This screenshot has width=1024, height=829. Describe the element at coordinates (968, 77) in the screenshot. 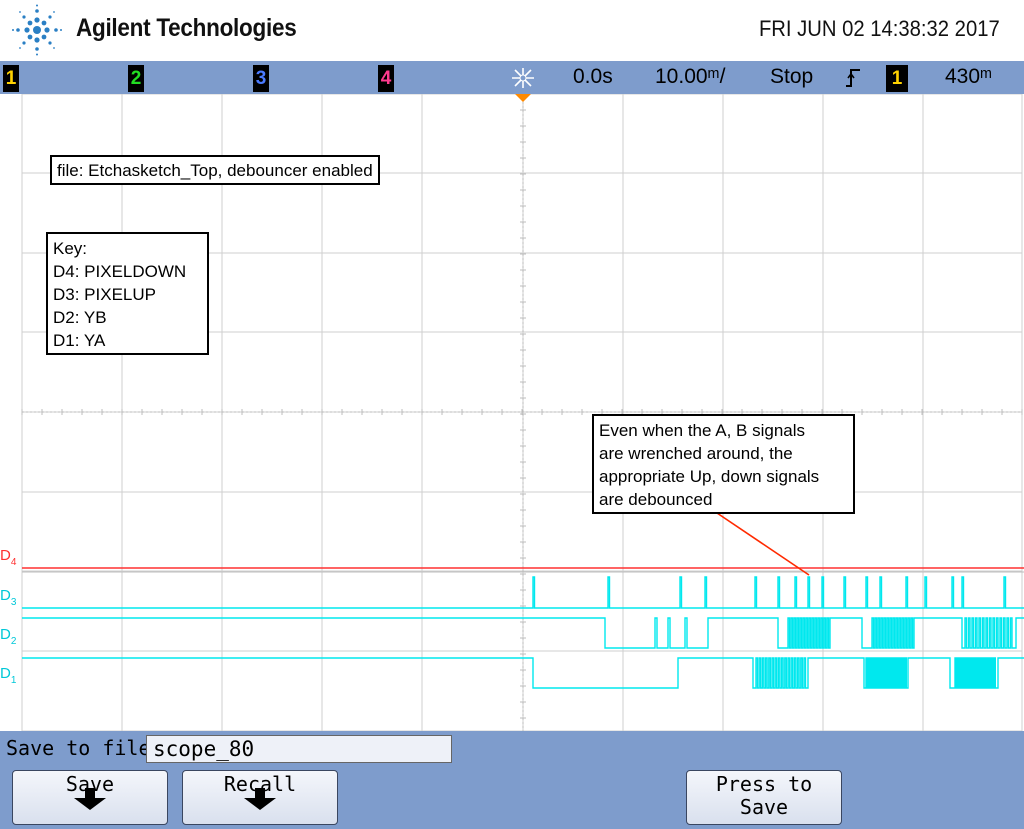

I see `trigger-level-readout: 430ᵐ` at that location.